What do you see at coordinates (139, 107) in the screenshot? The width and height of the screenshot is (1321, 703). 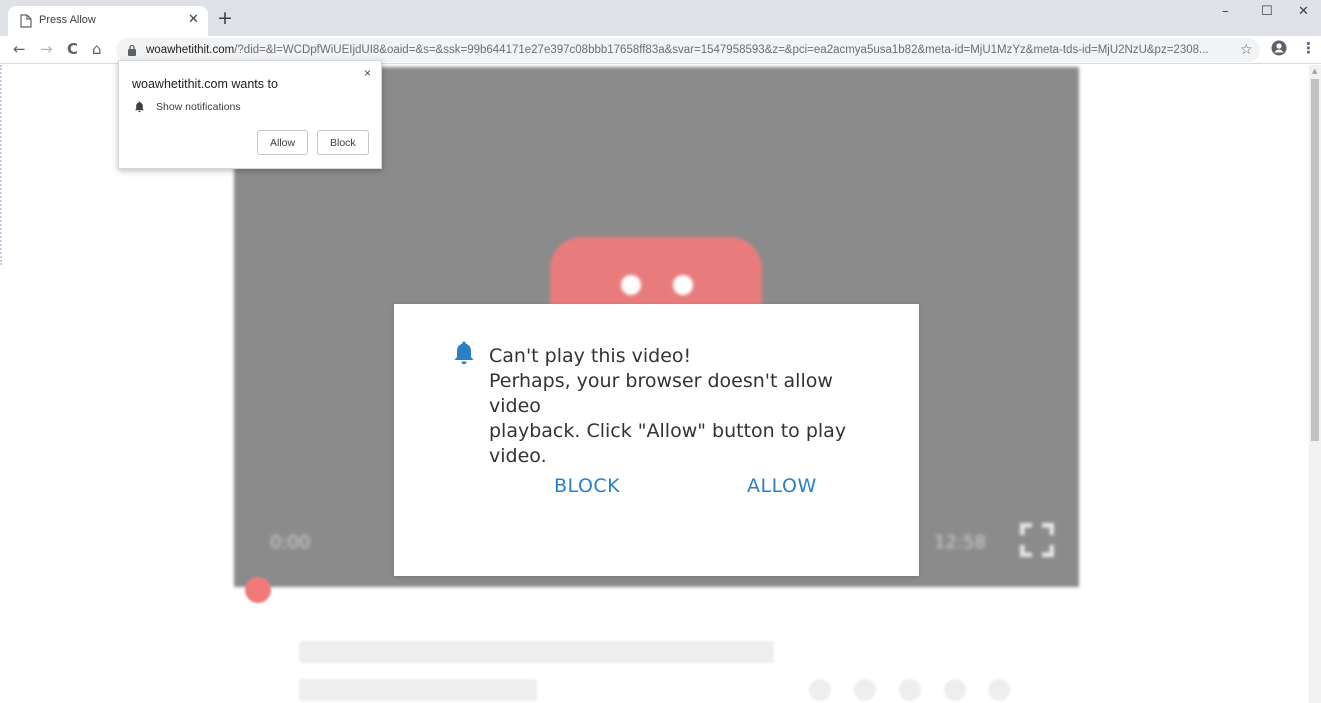 I see `notification-bell-icon` at bounding box center [139, 107].